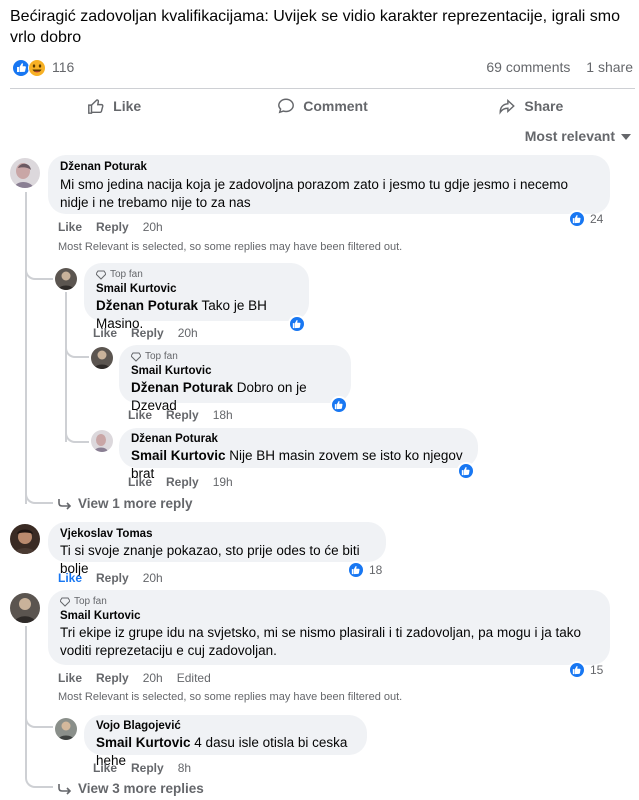  I want to click on reaction-count: 15, so click(597, 670).